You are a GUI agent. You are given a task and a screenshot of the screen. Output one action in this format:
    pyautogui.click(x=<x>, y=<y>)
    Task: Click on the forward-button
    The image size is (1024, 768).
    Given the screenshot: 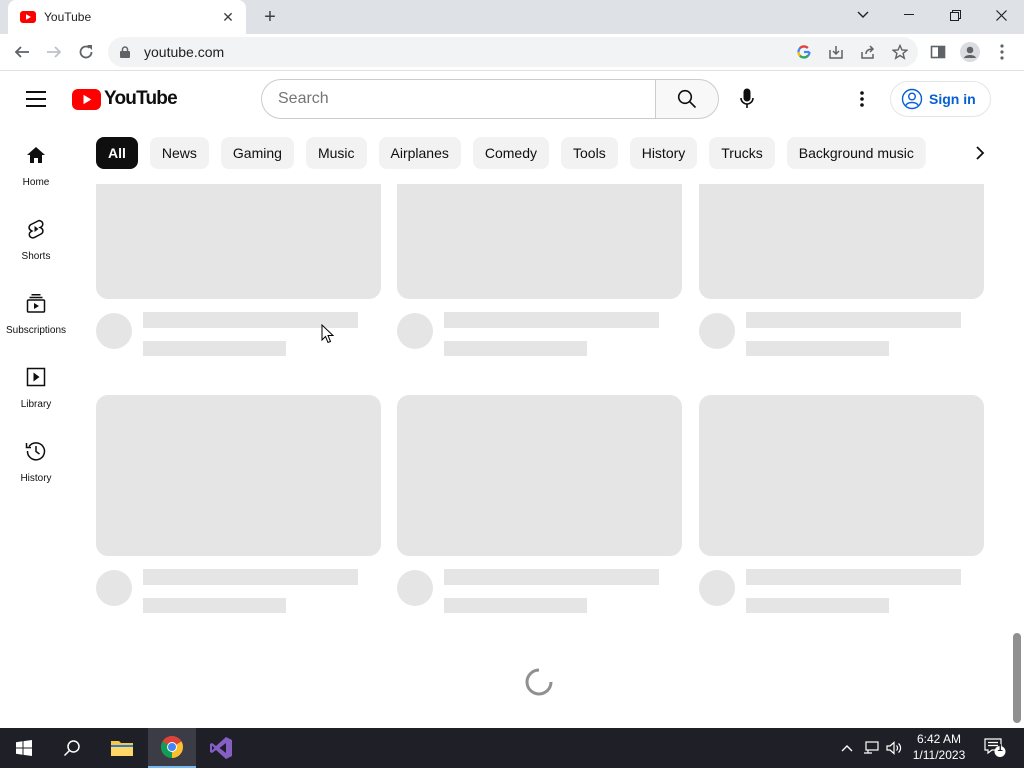 What is the action you would take?
    pyautogui.click(x=54, y=52)
    